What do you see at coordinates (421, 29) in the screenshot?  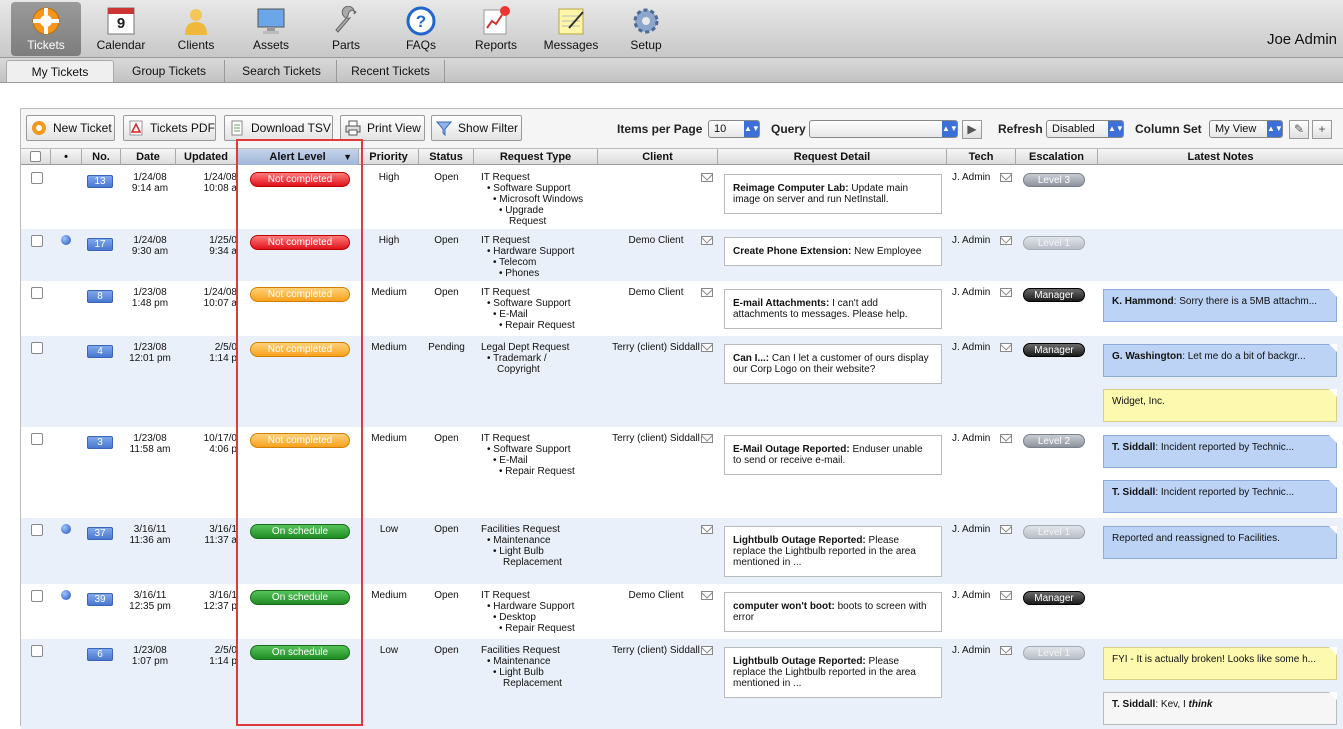 I see `toolbar-item-faqs: ? FAQs` at bounding box center [421, 29].